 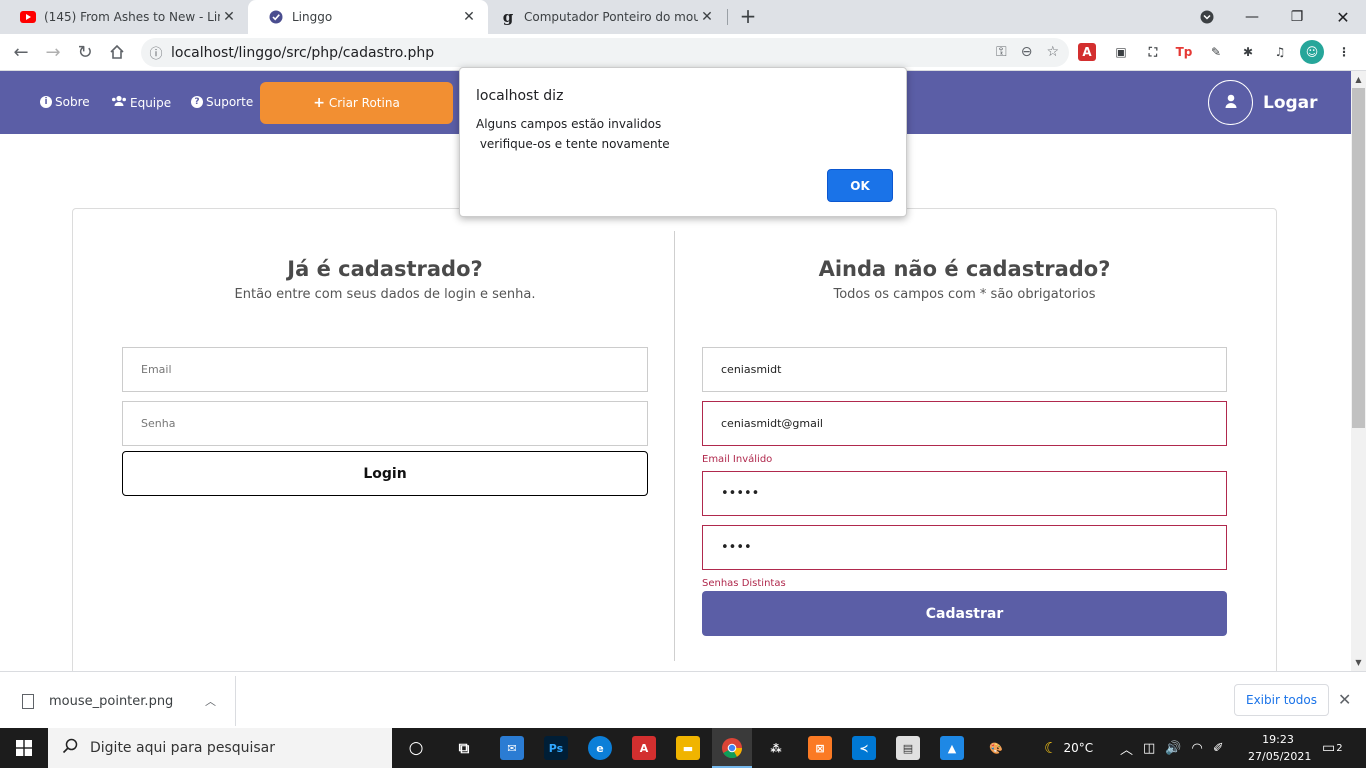 I want to click on zoom-icon: ⊖, so click(x=1027, y=52).